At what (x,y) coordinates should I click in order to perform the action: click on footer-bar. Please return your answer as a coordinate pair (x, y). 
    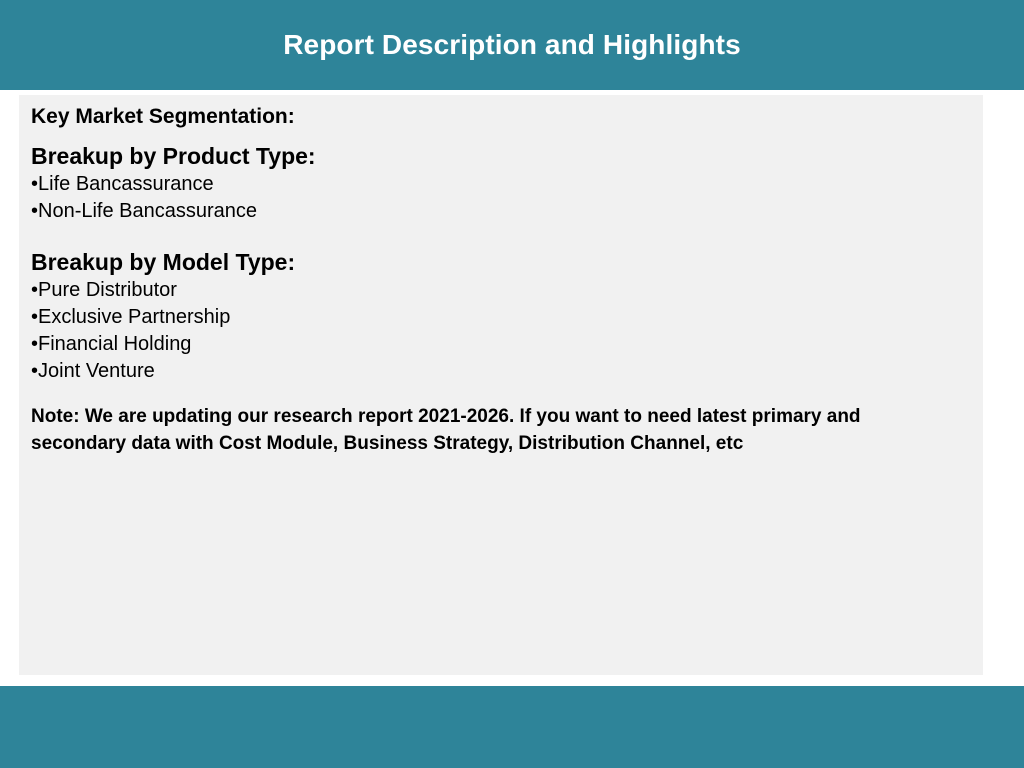
    Looking at the image, I should click on (512, 727).